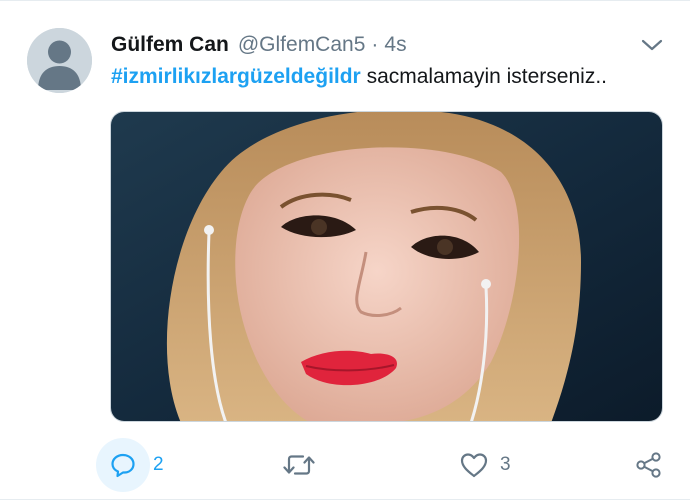 This screenshot has width=690, height=504. I want to click on hashtag-link: #izmirlikızlargüzeldeğildr, so click(236, 76).